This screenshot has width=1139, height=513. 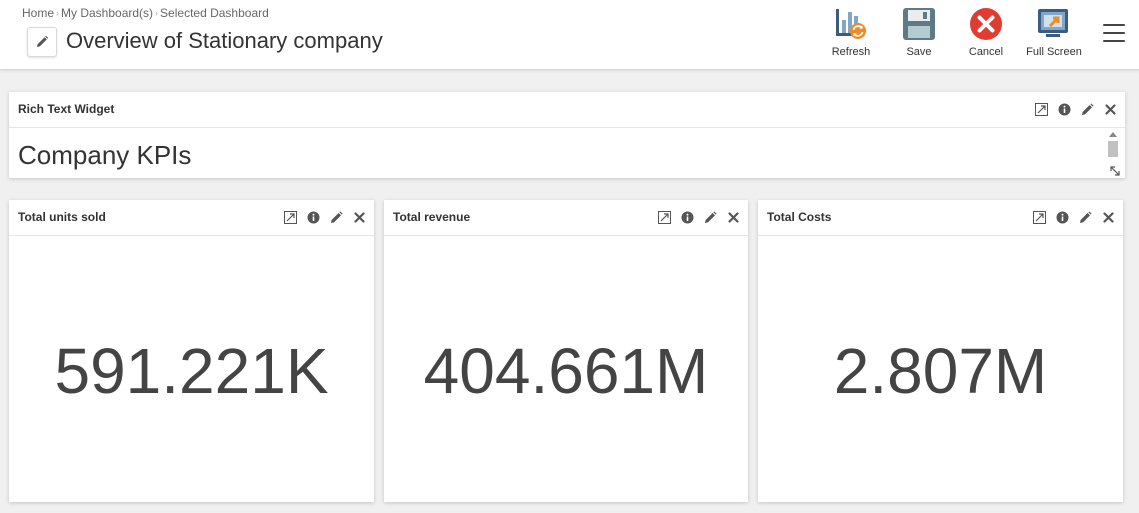 I want to click on cancel-label: Cancel, so click(x=986, y=52).